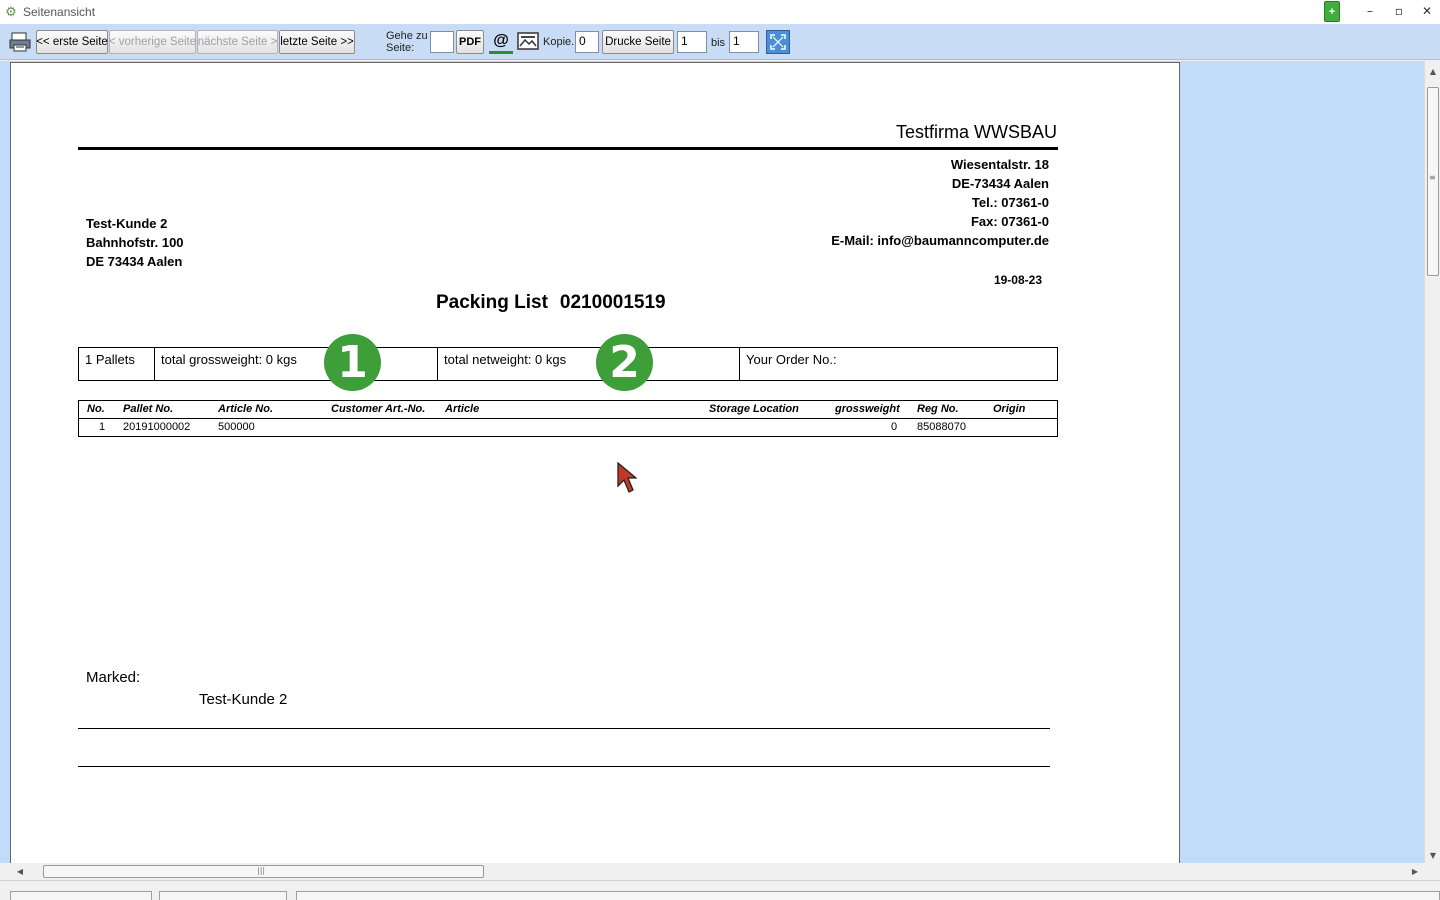 The image size is (1440, 900). Describe the element at coordinates (1432, 177) in the screenshot. I see `vertical-grip-icon: ≡` at that location.